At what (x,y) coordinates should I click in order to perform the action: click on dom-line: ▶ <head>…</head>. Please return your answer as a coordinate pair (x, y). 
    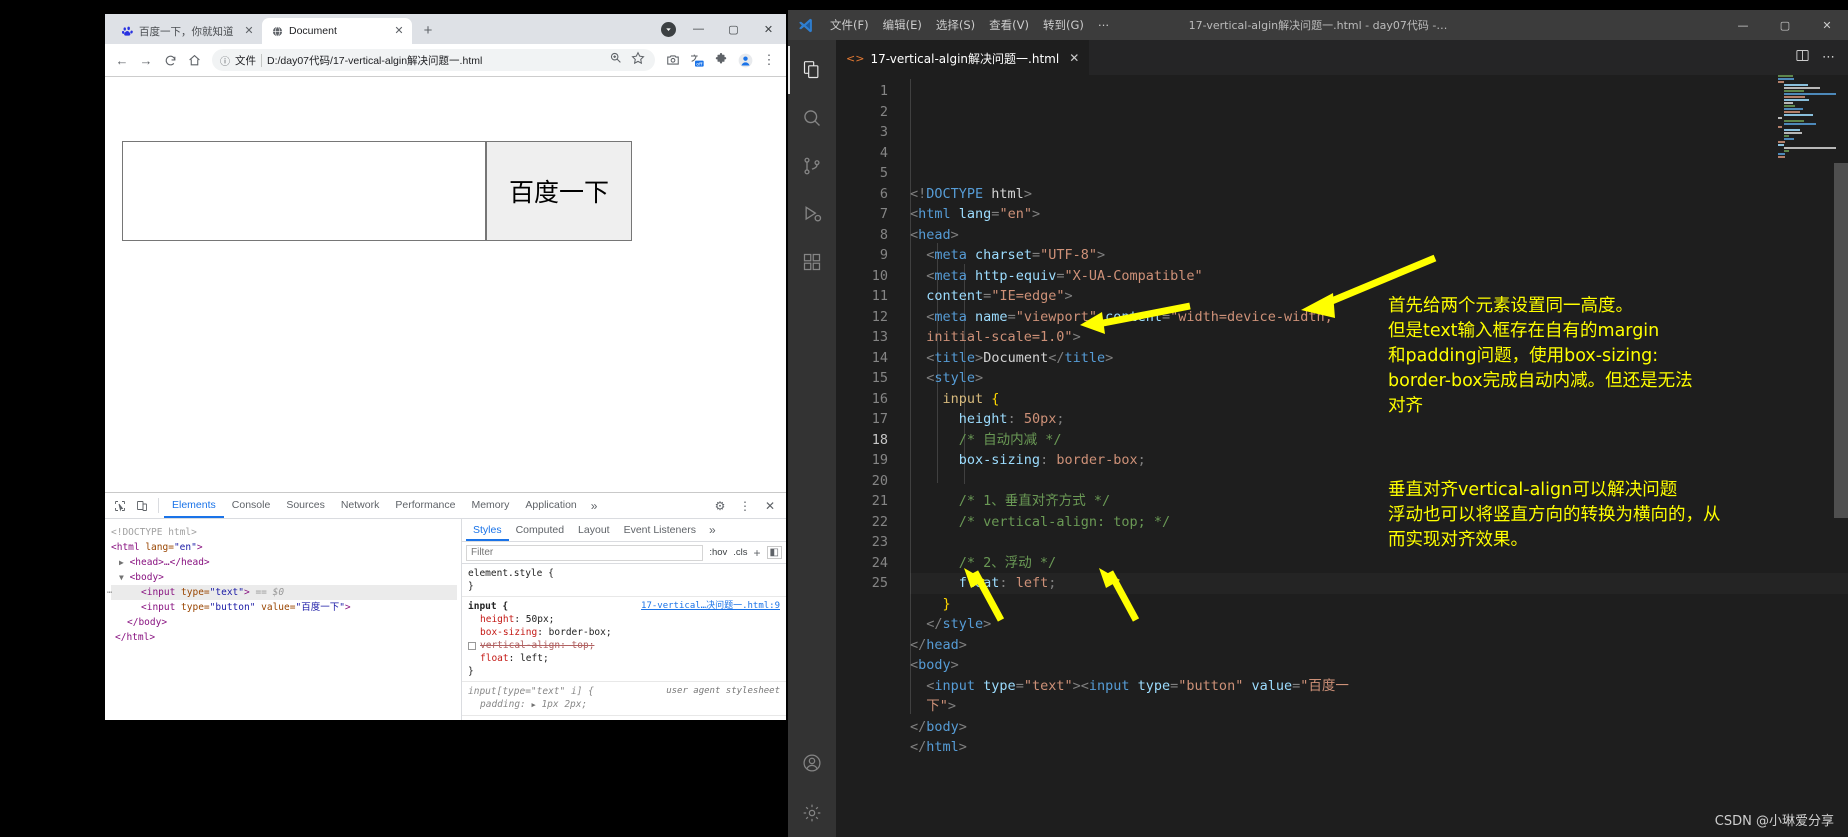
    Looking at the image, I should click on (284, 562).